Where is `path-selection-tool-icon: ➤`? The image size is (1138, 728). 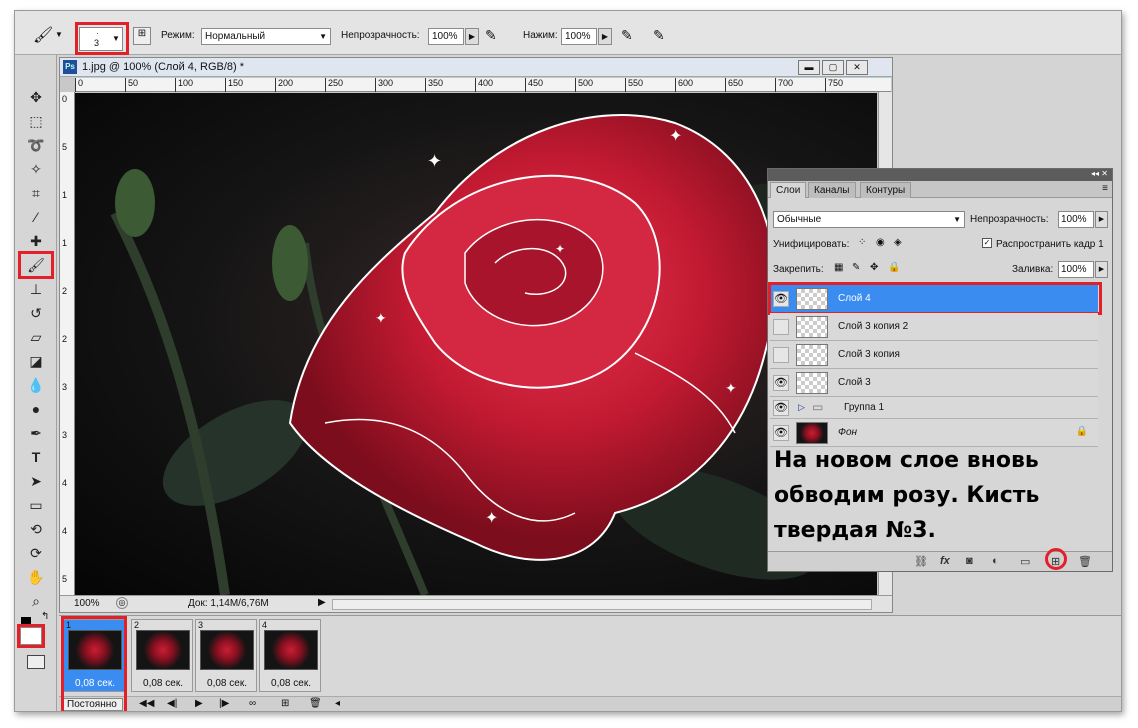 path-selection-tool-icon: ➤ is located at coordinates (36, 481).